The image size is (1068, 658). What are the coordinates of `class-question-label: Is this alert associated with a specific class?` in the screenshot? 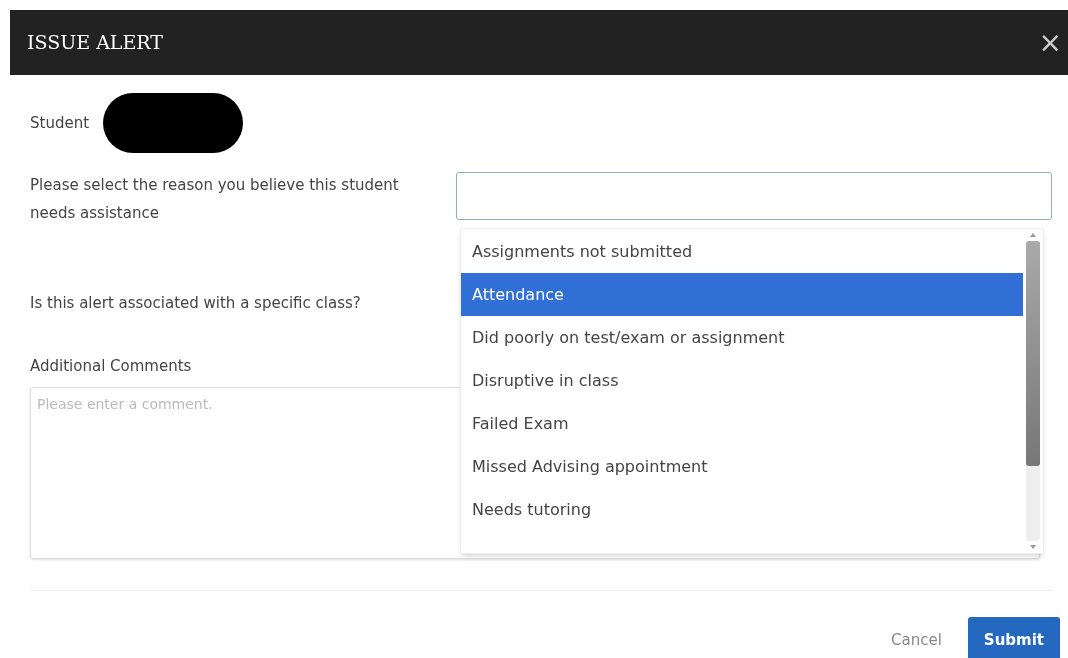 It's located at (195, 303).